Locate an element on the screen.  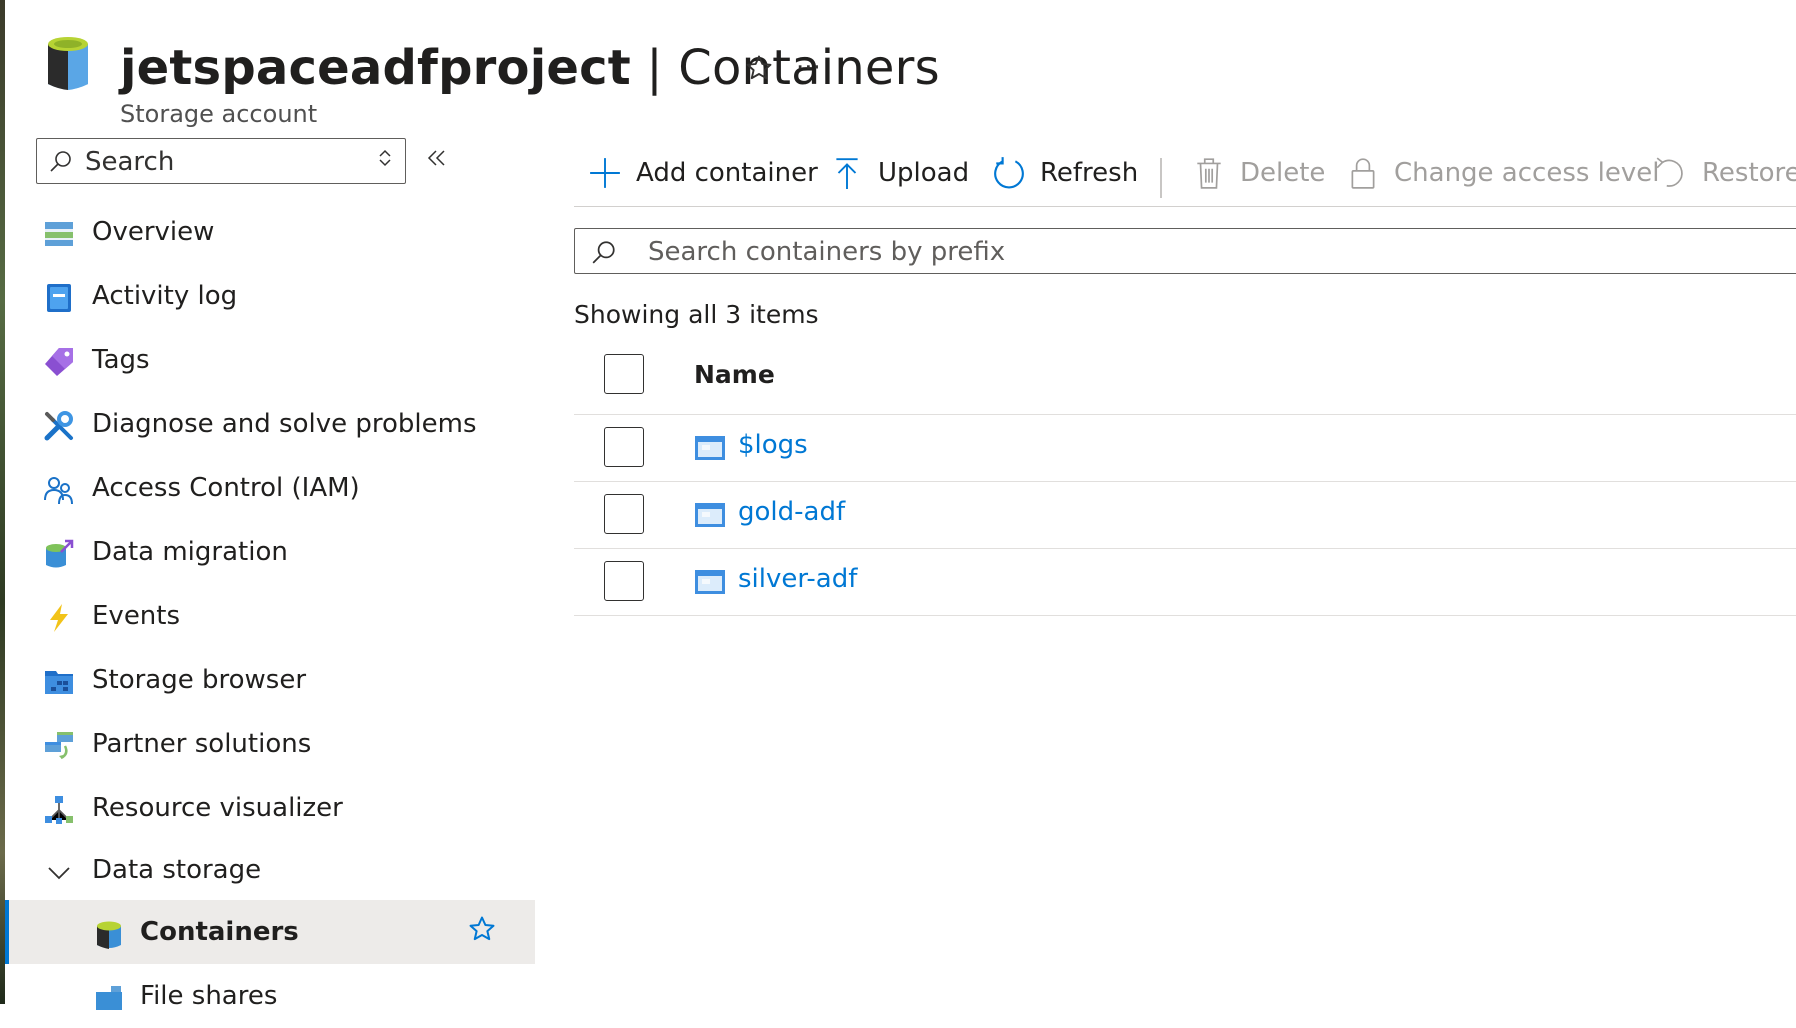
menu-item-diagnose: Diagnose and solve problems is located at coordinates (270, 424).